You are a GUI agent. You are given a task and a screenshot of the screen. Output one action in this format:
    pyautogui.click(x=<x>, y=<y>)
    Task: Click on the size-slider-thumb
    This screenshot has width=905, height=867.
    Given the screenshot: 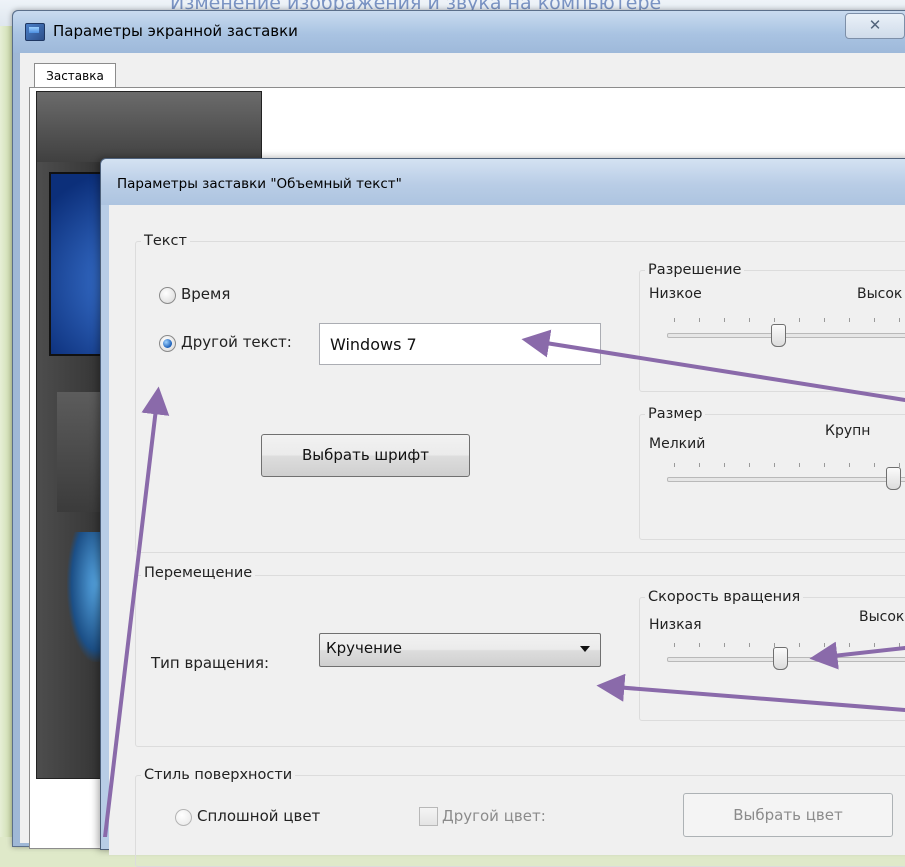 What is the action you would take?
    pyautogui.click(x=894, y=478)
    